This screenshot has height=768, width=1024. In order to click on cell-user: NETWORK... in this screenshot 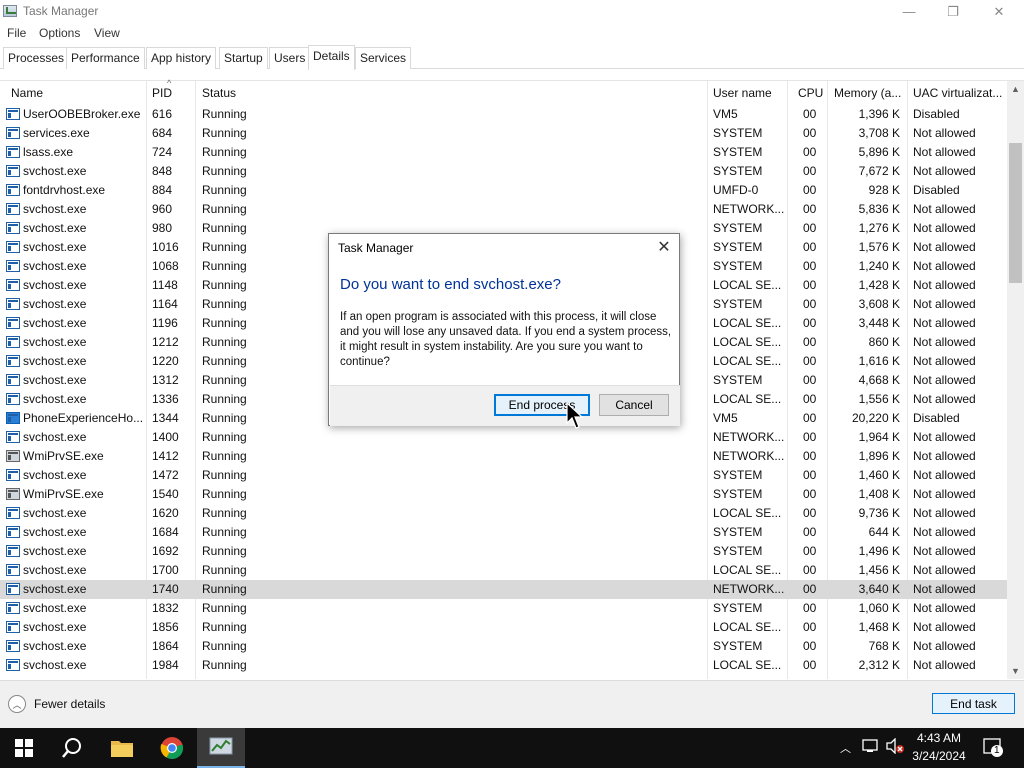, I will do `click(749, 437)`.